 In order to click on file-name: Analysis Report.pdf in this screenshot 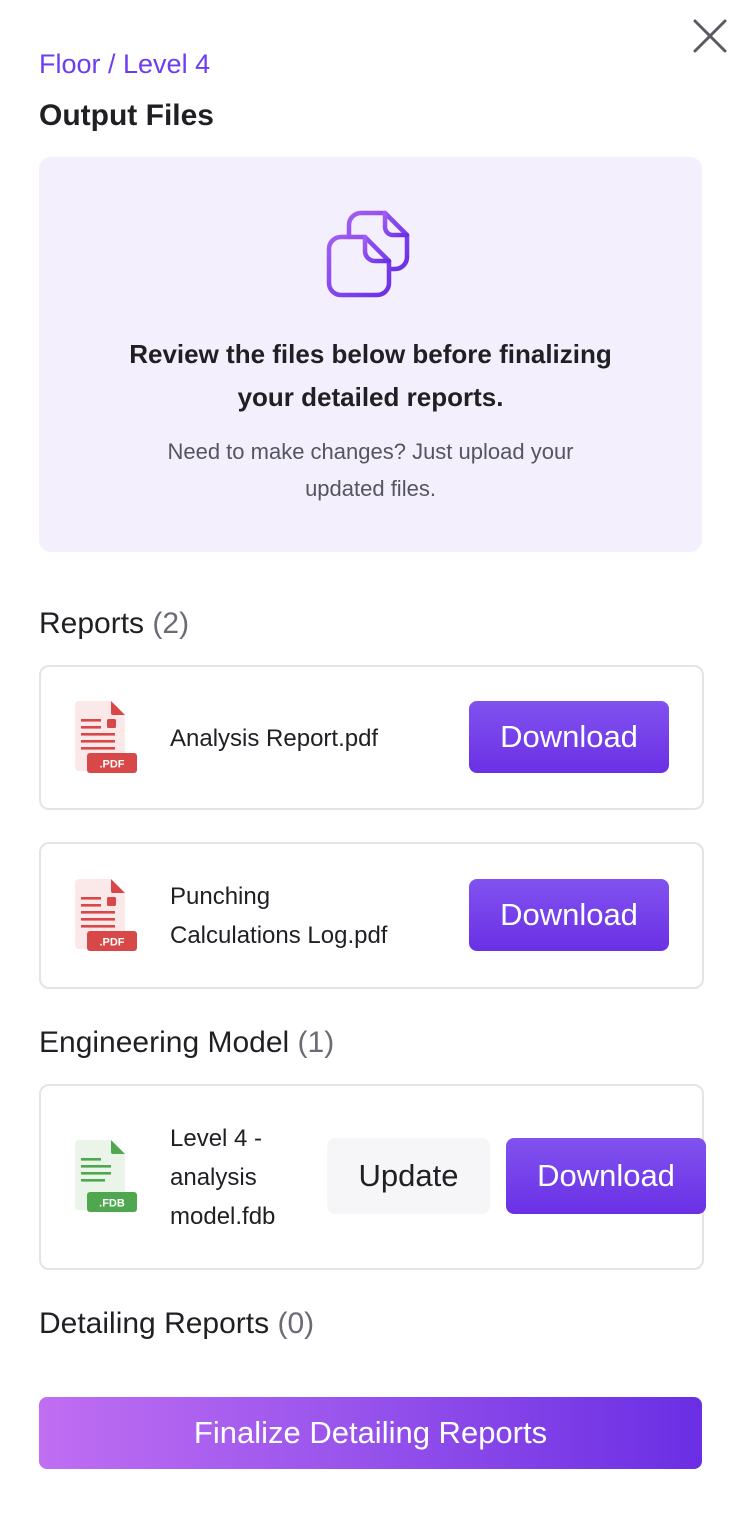, I will do `click(274, 738)`.